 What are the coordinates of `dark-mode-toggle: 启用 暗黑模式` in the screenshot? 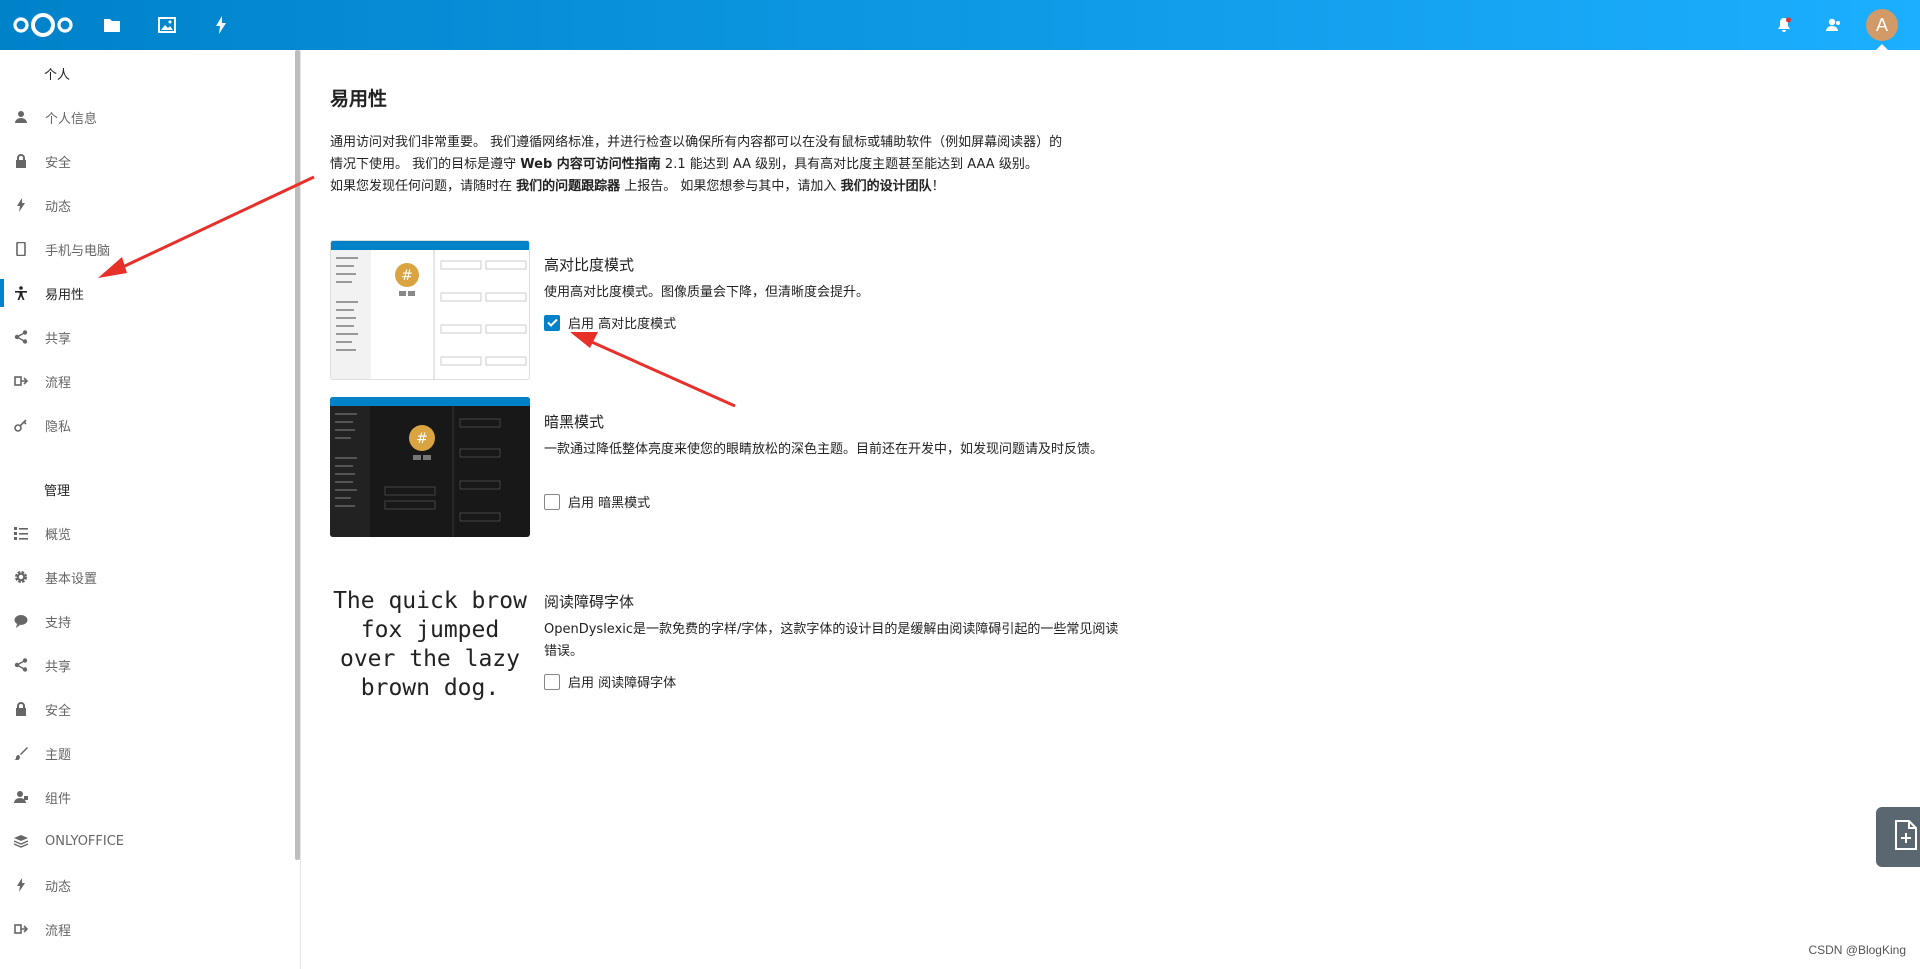 It's located at (597, 501).